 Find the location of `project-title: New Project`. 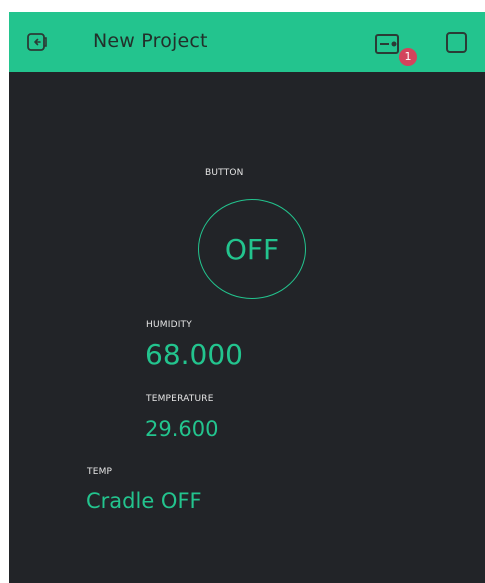

project-title: New Project is located at coordinates (150, 41).